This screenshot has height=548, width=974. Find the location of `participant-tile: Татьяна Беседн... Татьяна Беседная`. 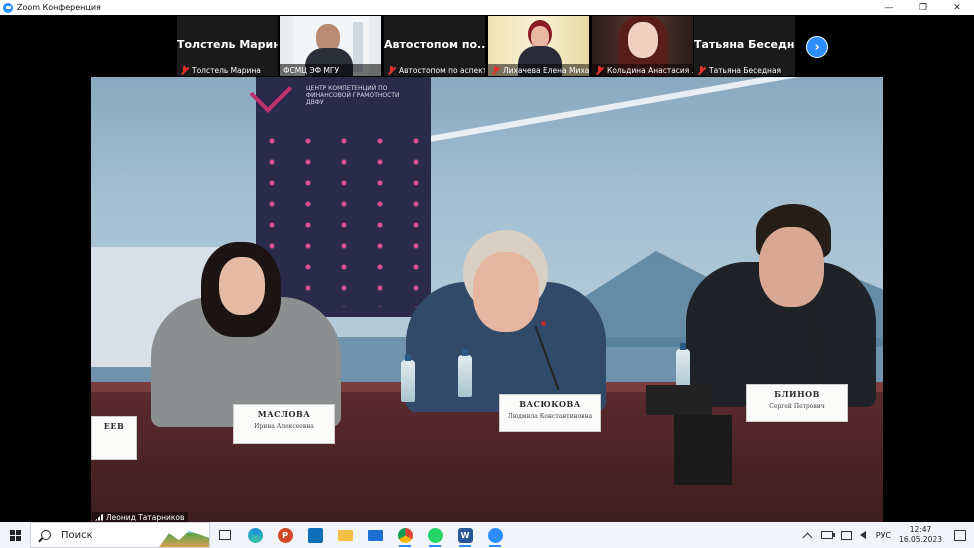

participant-tile: Татьяна Беседн... Татьяна Беседная is located at coordinates (744, 46).